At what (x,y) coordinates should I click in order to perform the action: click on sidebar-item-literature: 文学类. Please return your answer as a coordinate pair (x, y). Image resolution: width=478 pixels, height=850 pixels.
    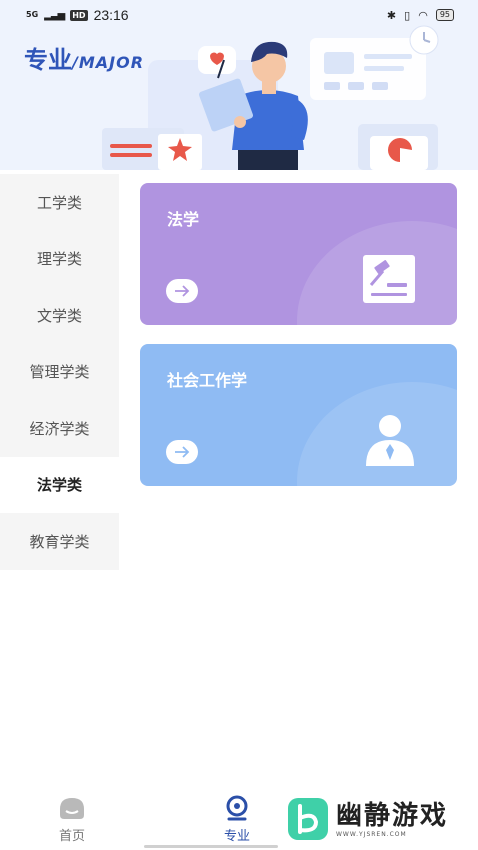
    Looking at the image, I should click on (59, 315).